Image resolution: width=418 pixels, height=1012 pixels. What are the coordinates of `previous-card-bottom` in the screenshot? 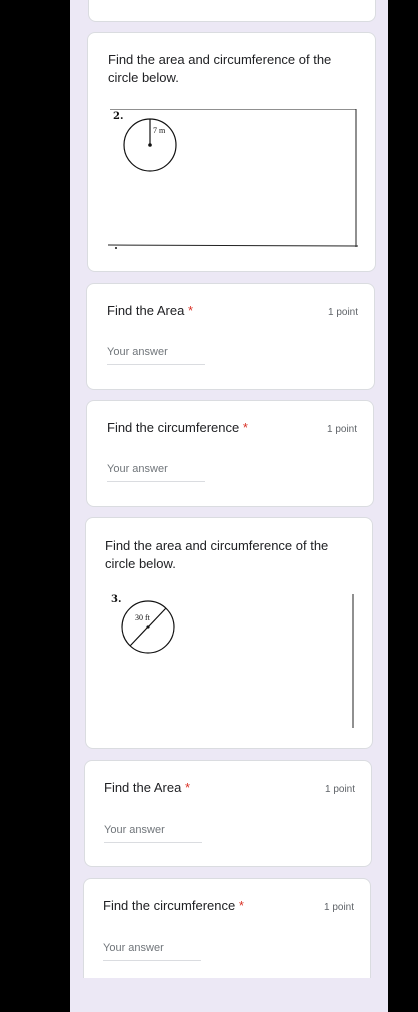 It's located at (232, 11).